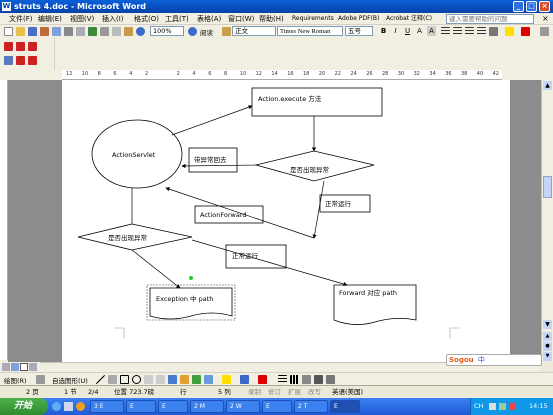 The image size is (553, 415). Describe the element at coordinates (173, 406) in the screenshot. I see `taskbar-item-3: E` at that location.